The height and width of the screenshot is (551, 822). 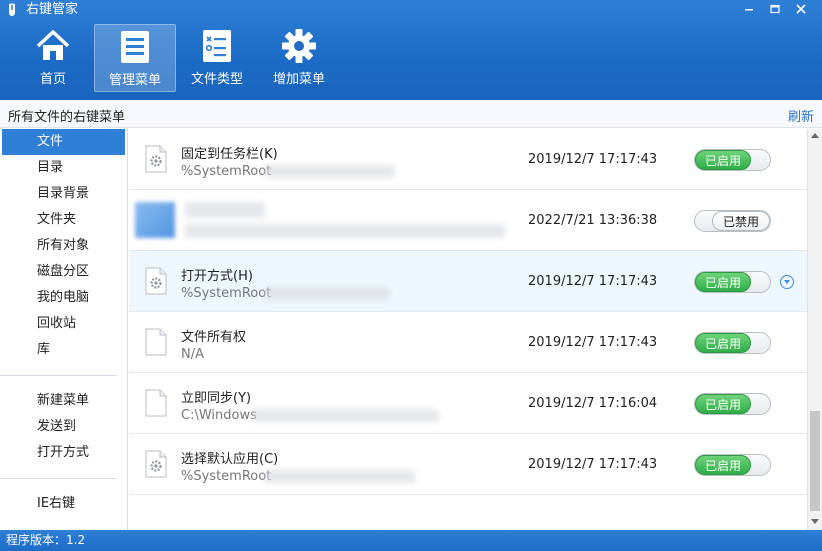 I want to click on sidebar-item-directory-background: 目录背景, so click(x=63, y=194).